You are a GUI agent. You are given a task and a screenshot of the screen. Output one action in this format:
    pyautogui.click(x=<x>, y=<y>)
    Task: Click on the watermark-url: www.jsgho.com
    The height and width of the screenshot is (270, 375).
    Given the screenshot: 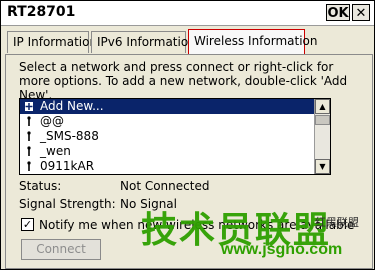 What is the action you would take?
    pyautogui.click(x=282, y=249)
    